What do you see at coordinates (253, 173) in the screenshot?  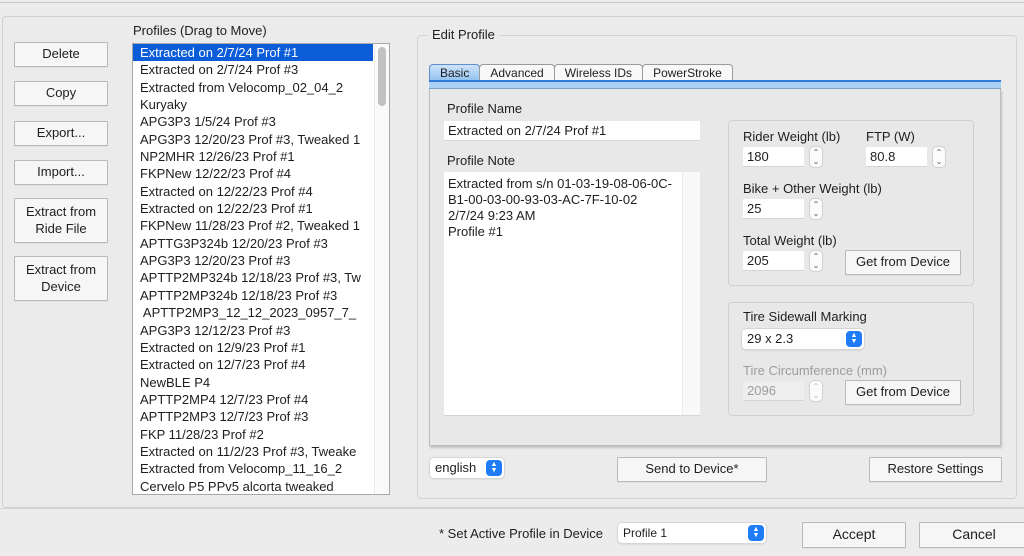 I see `profile-list-item: FKPNew 12/22/23 Prof #4` at bounding box center [253, 173].